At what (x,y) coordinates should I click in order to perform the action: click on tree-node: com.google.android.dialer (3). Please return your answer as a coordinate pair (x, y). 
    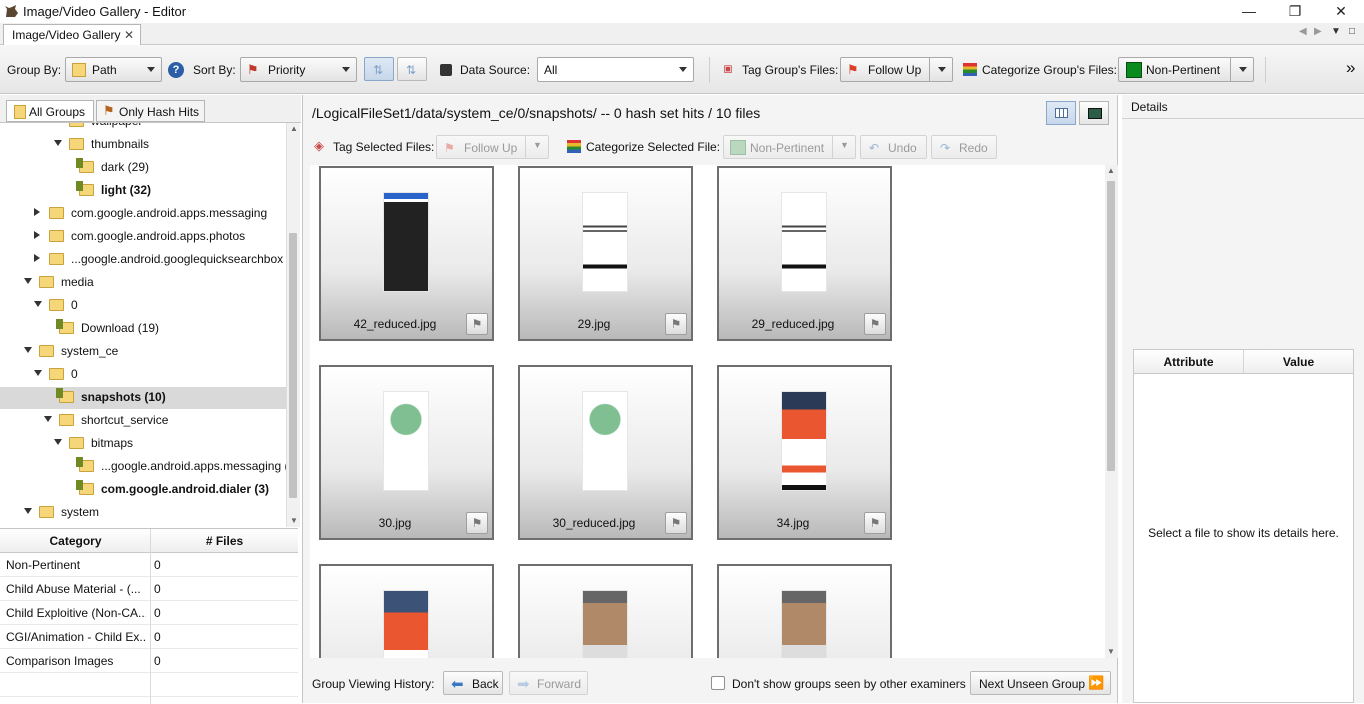
    Looking at the image, I should click on (143, 490).